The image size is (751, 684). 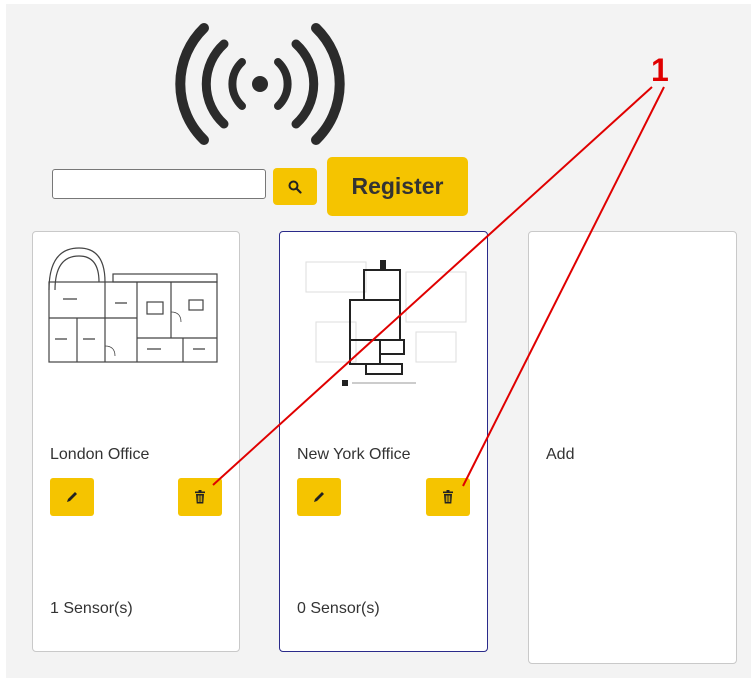 I want to click on annotation-number: 1, so click(x=660, y=70).